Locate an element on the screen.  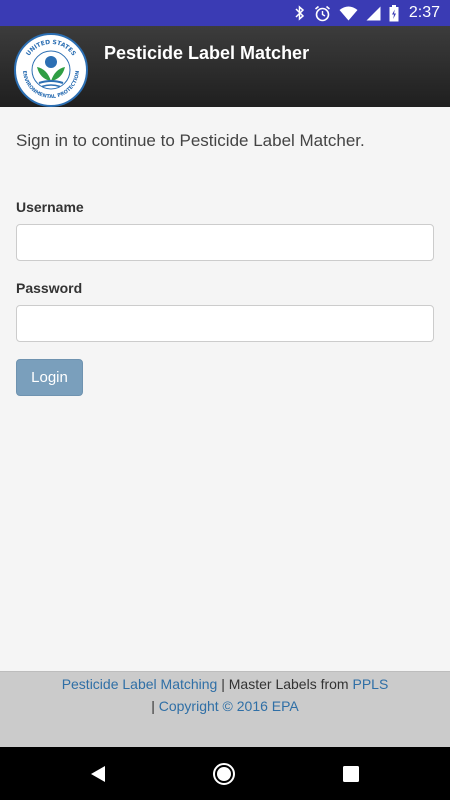
recent-apps-icon is located at coordinates (351, 774).